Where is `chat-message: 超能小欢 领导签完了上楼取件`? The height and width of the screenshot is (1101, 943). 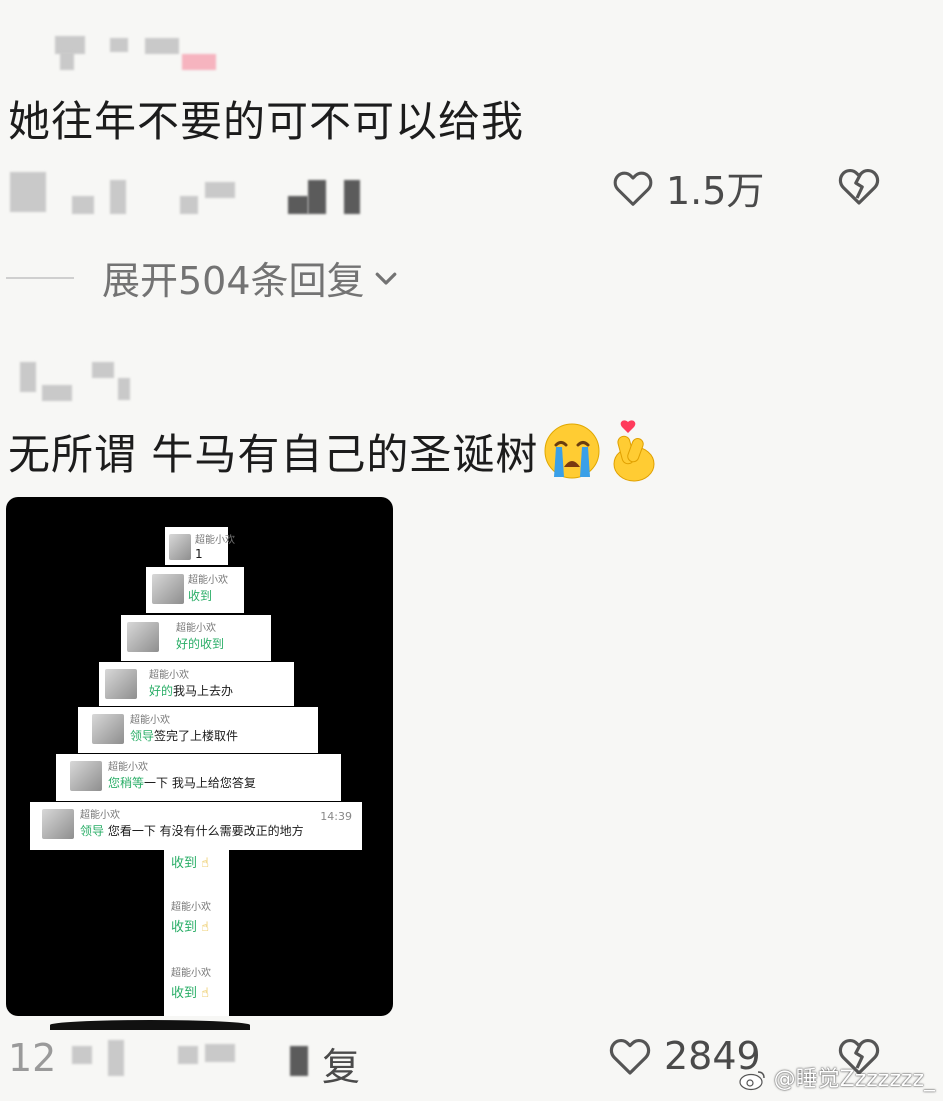 chat-message: 超能小欢 领导签完了上楼取件 is located at coordinates (198, 730).